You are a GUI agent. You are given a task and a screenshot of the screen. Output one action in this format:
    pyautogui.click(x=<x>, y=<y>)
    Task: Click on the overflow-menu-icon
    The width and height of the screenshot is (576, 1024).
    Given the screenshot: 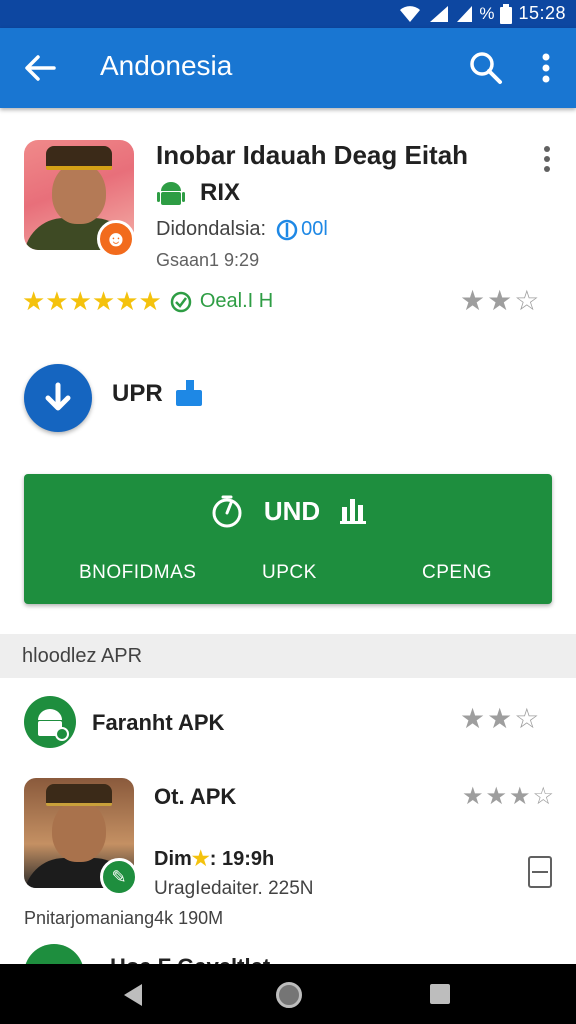 What is the action you would take?
    pyautogui.click(x=547, y=159)
    